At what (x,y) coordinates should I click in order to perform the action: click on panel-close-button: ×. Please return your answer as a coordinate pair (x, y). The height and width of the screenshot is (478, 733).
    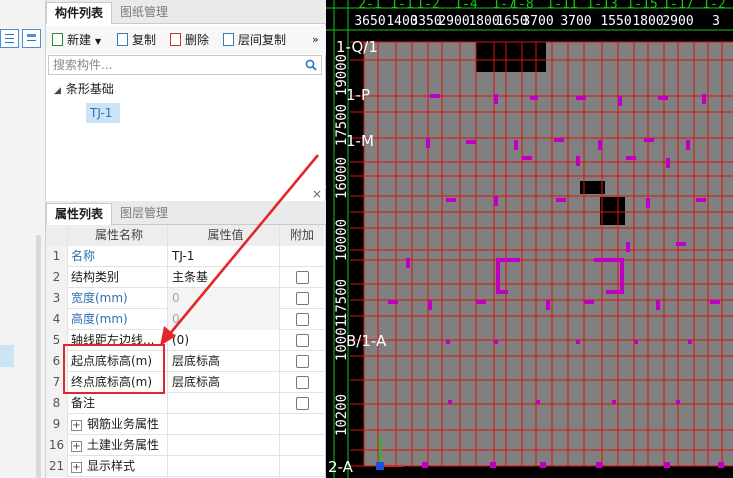
    Looking at the image, I should click on (317, 194).